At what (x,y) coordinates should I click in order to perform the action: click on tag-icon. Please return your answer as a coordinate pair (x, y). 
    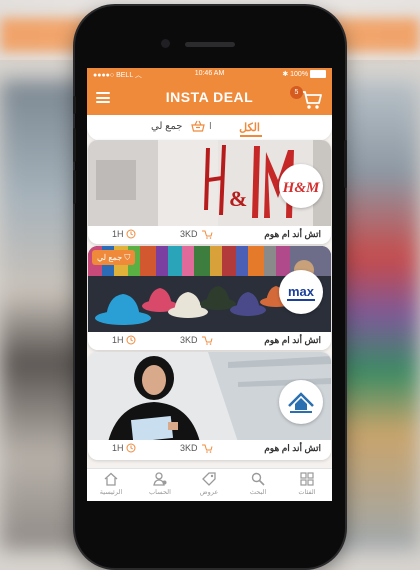
    Looking at the image, I should click on (209, 479).